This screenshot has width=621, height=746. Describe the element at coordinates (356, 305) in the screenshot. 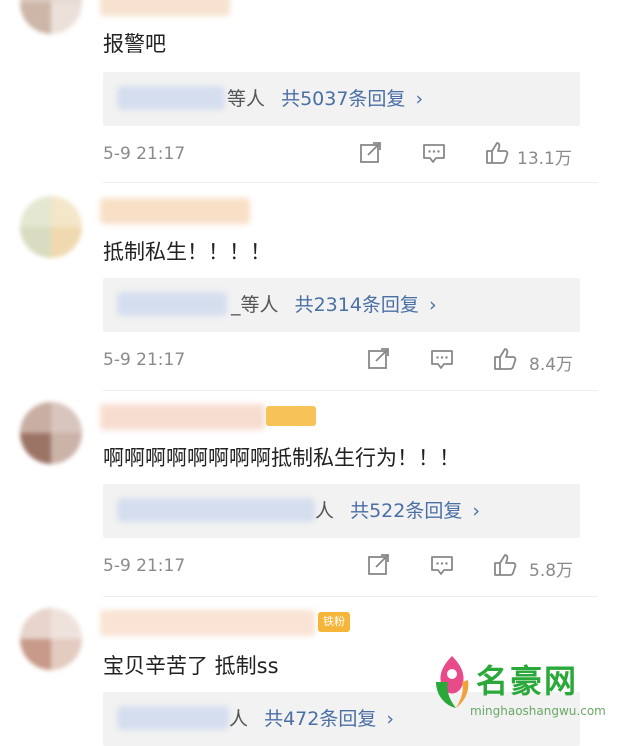

I see `reply-count: 共2314条回复` at that location.